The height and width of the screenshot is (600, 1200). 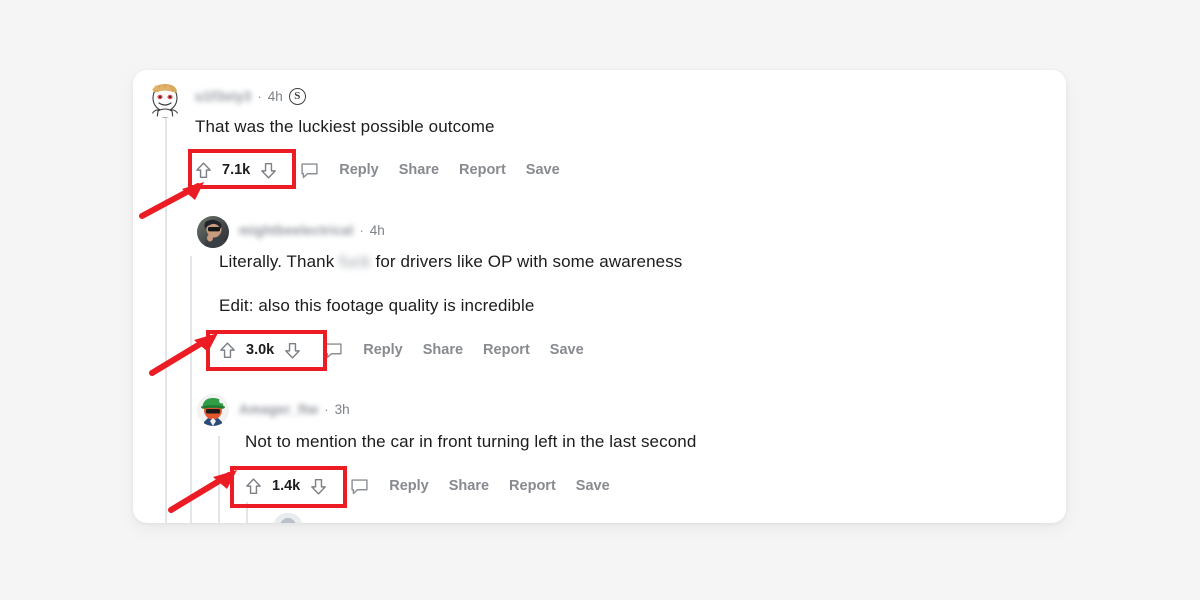 I want to click on comment-2-action-bar: 3.0k Reply Share Report Save, so click(x=401, y=350).